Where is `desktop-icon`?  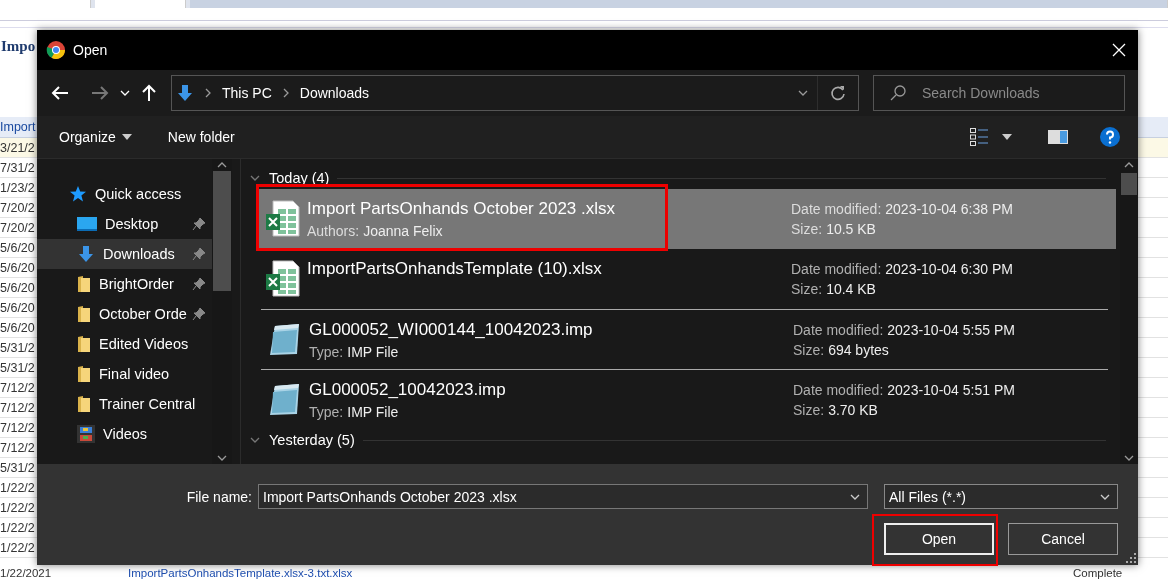 desktop-icon is located at coordinates (87, 224).